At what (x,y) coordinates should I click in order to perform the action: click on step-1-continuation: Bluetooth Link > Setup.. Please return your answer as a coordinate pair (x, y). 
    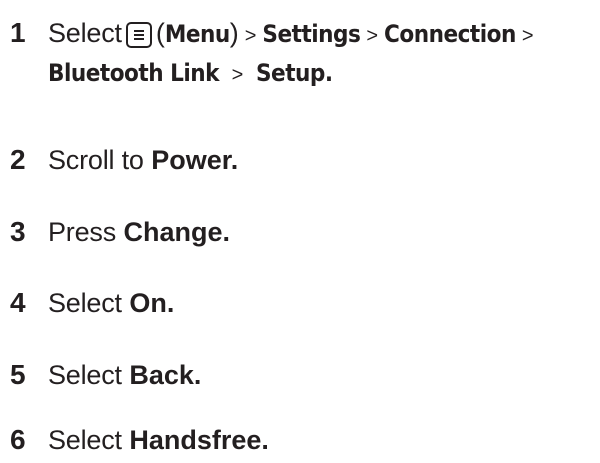
    Looking at the image, I should click on (190, 74).